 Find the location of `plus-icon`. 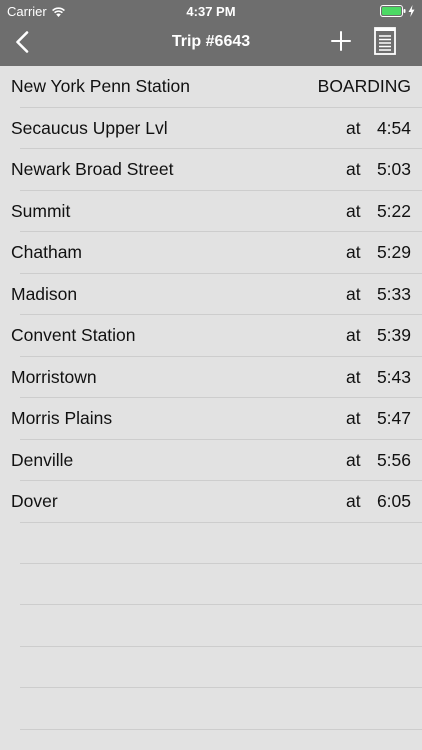

plus-icon is located at coordinates (341, 43).